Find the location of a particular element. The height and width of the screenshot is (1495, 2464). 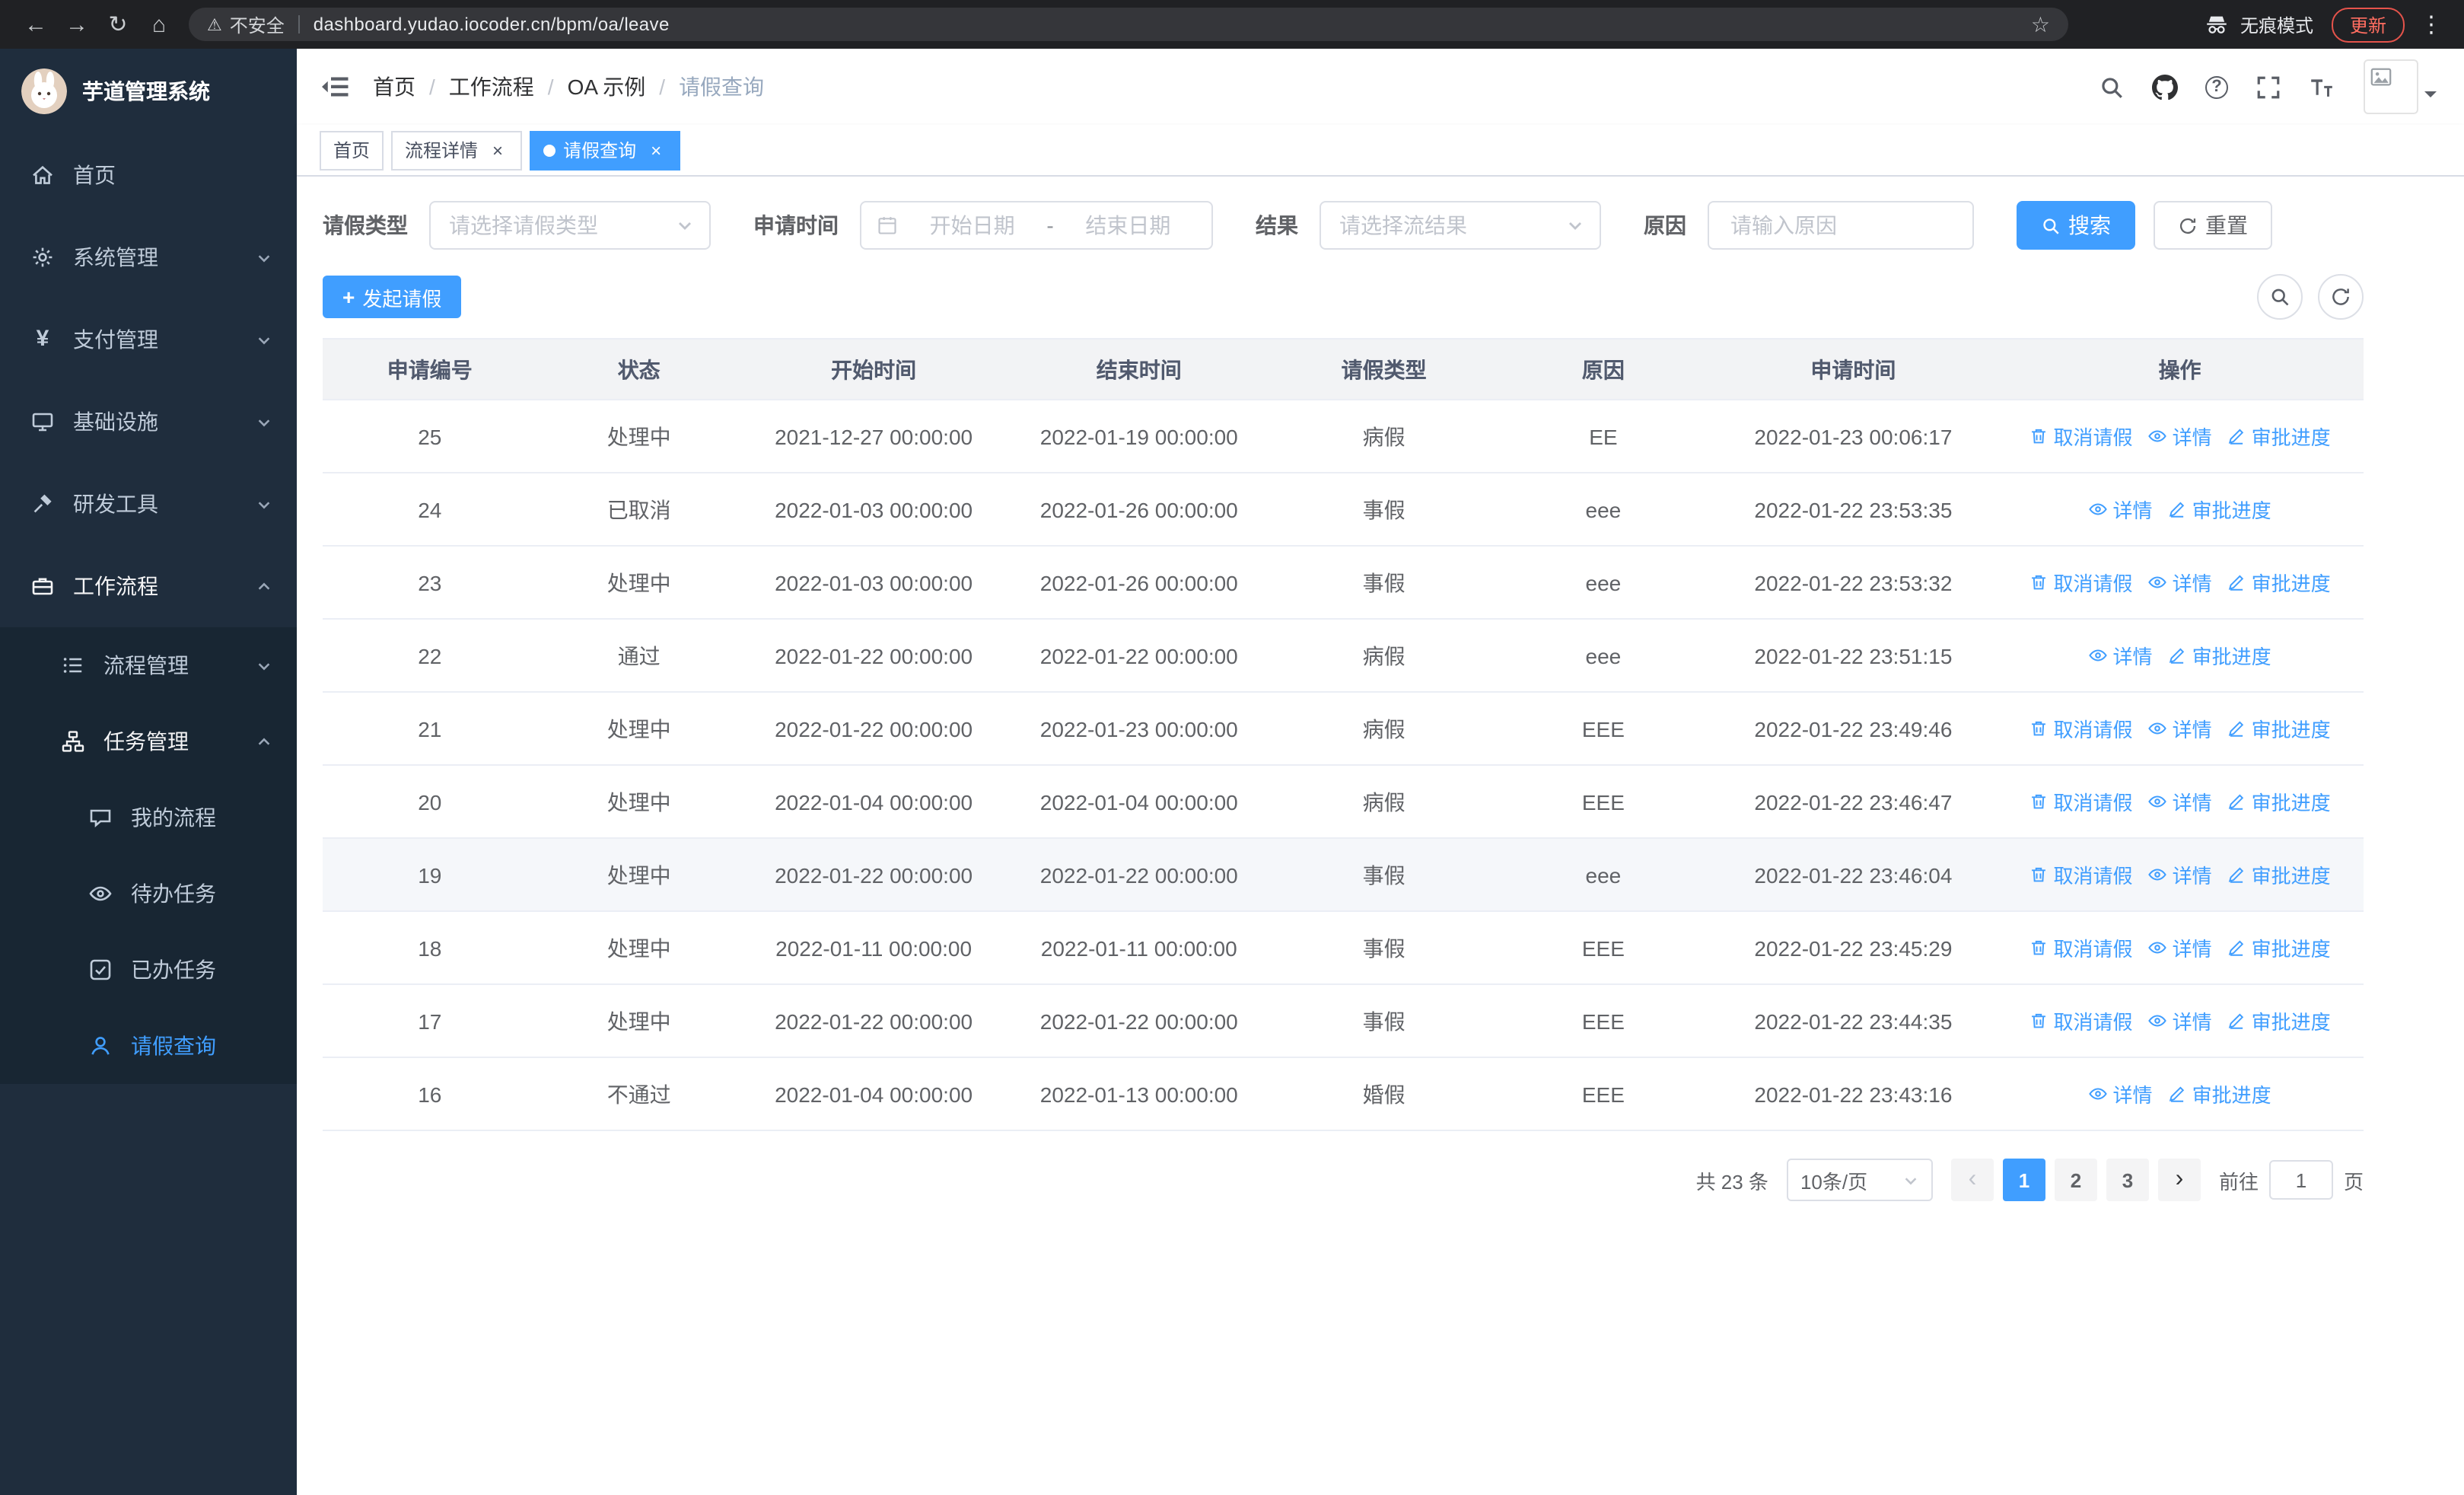

table-header-row: 申请编号 状态 开始时间 结束时间 请假类型 原因 申请时间 操作 is located at coordinates (1343, 369).